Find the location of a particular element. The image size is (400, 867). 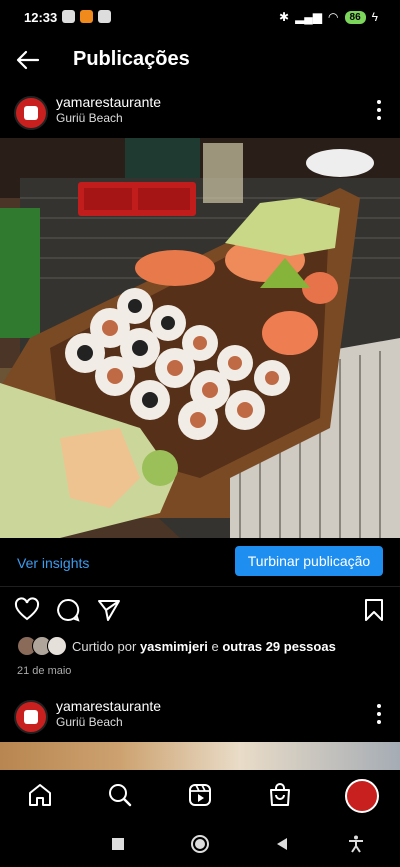

battery-indicator: 86 is located at coordinates (355, 17).